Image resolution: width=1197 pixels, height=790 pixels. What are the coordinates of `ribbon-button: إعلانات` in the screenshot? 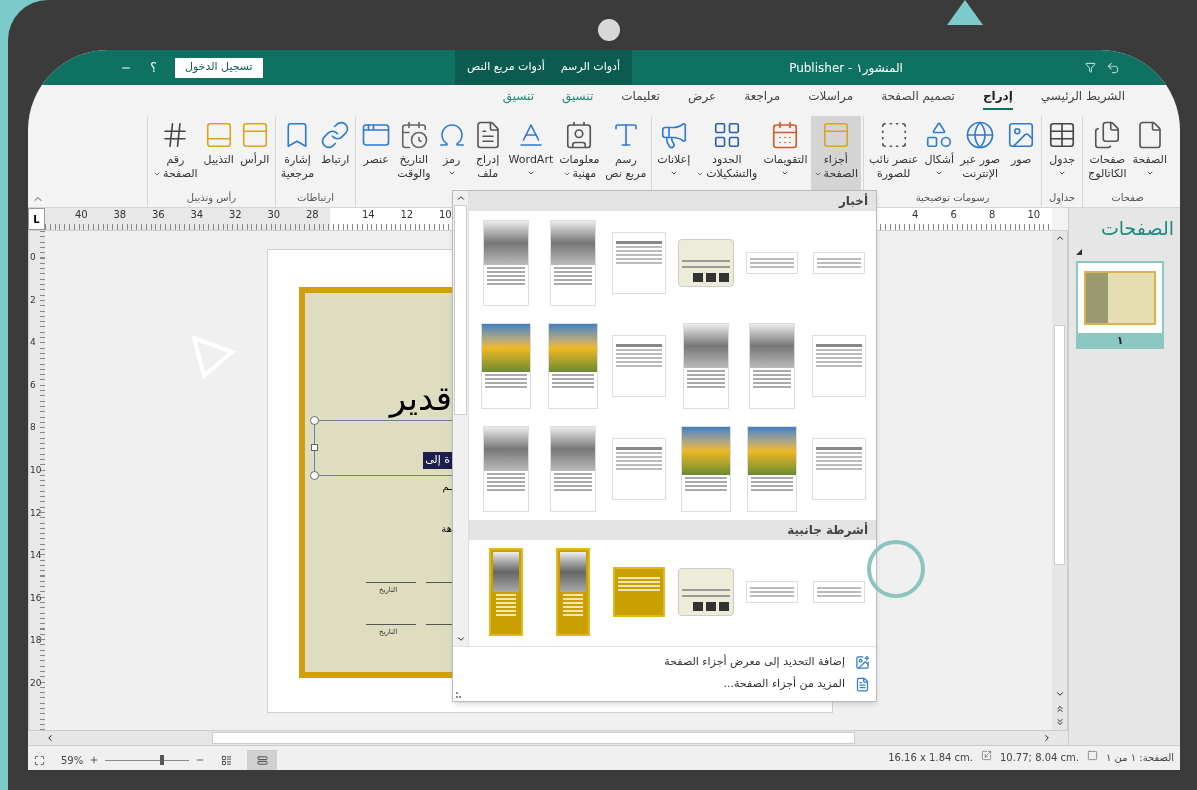 It's located at (674, 153).